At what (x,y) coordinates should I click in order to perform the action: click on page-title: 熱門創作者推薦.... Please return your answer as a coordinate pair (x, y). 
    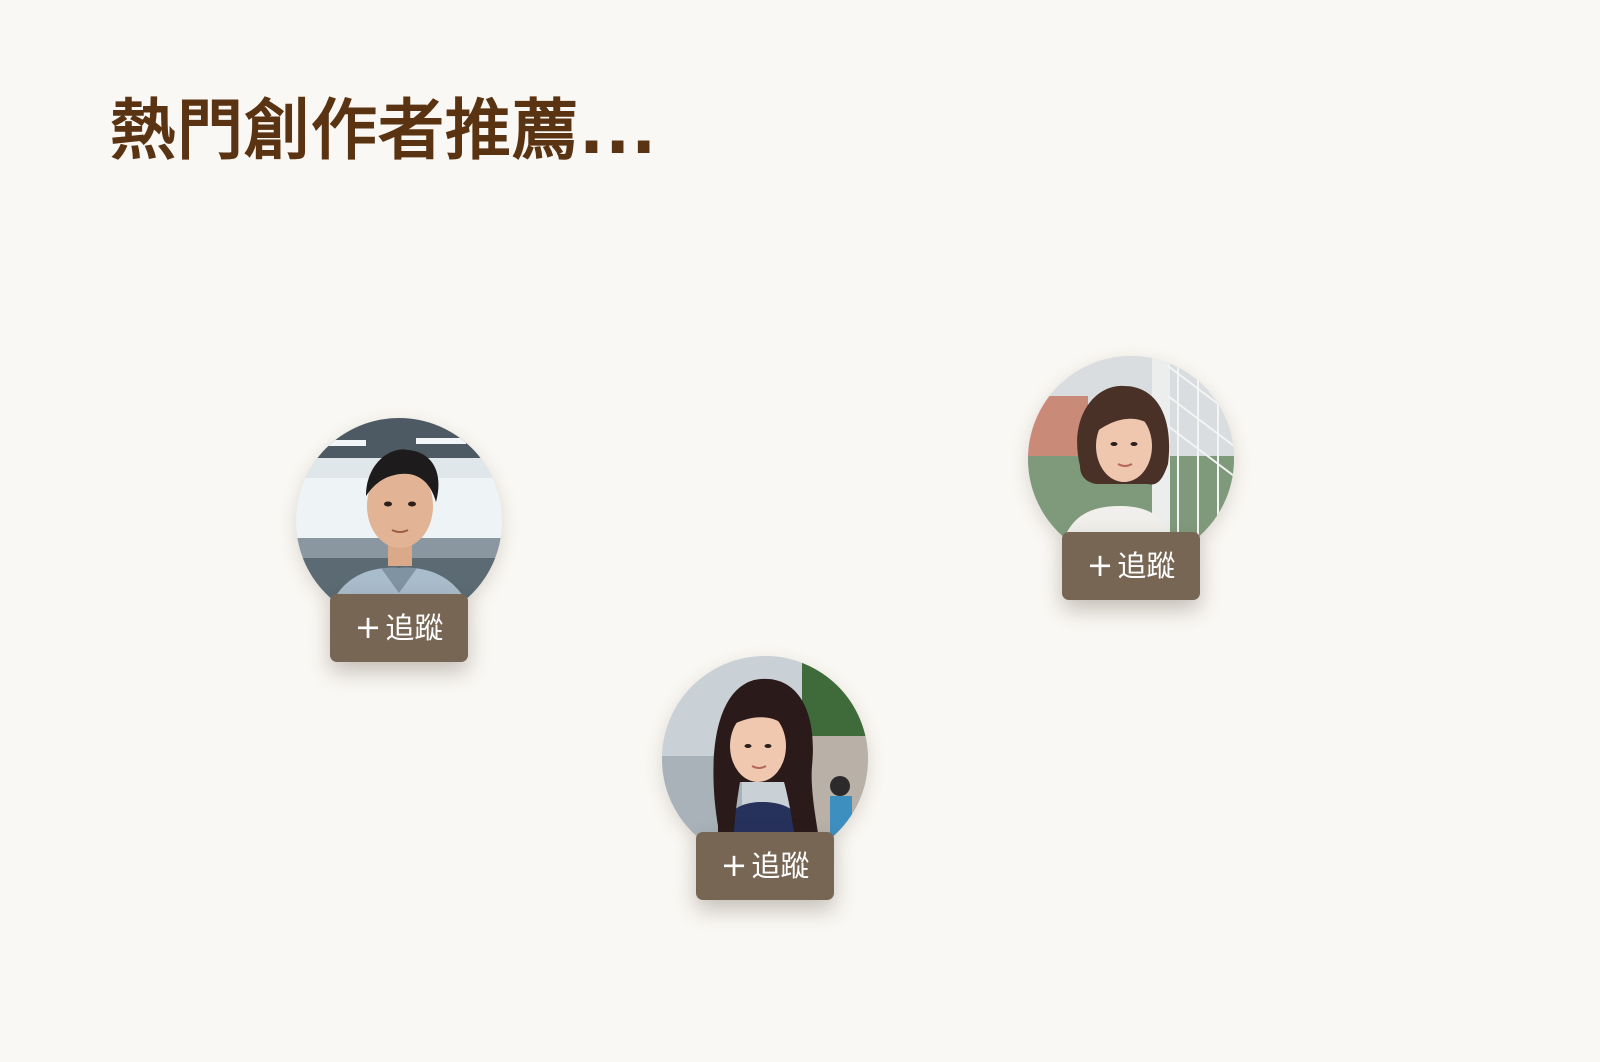
    Looking at the image, I should click on (384, 130).